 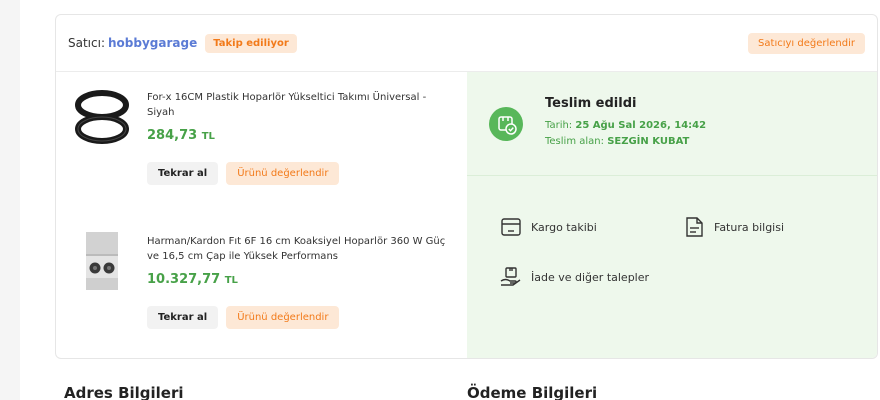 I want to click on delivery-date: Tarih: 25 Ağu Sal 2026, 14:42, so click(x=625, y=125).